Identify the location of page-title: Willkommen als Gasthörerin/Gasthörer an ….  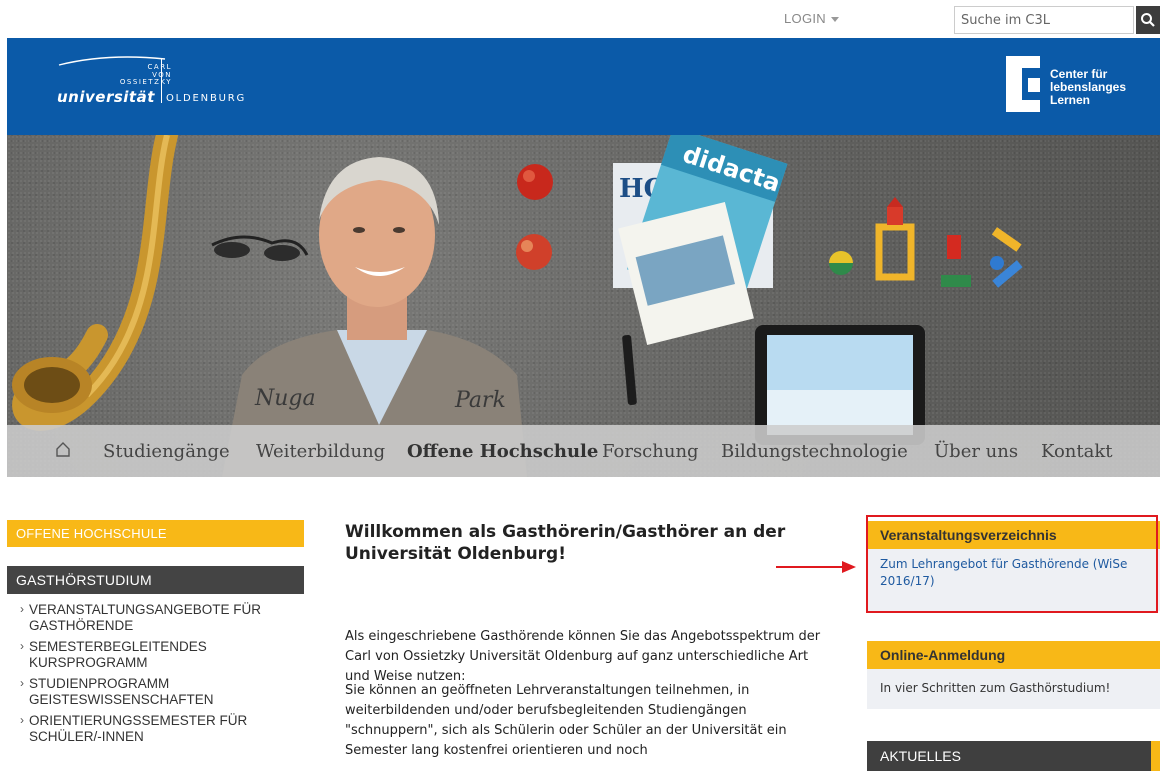
(565, 543).